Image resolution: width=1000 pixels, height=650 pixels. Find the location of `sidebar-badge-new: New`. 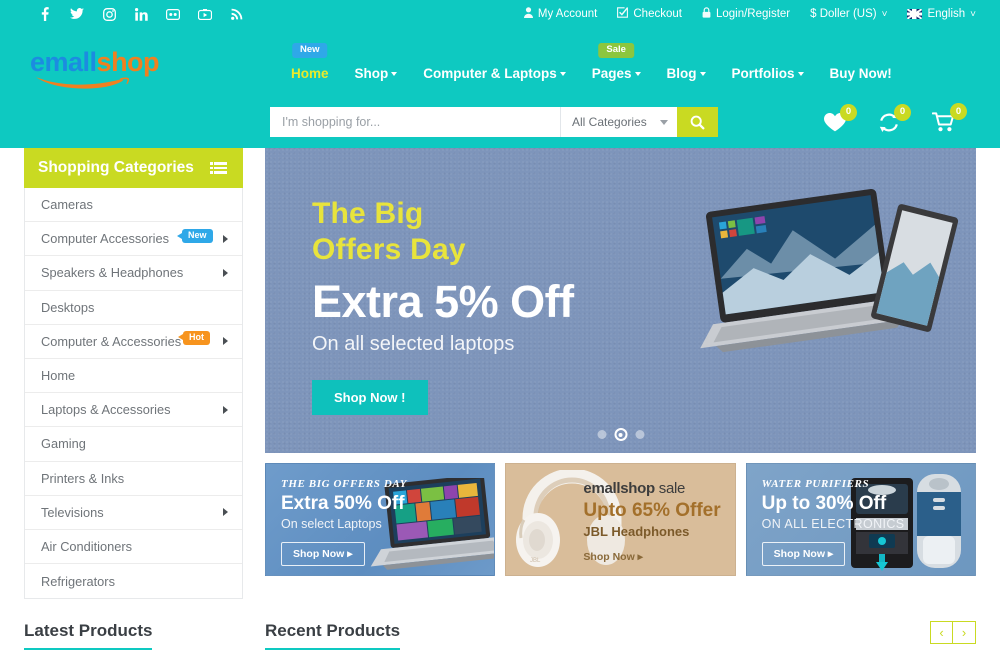

sidebar-badge-new: New is located at coordinates (195, 236).